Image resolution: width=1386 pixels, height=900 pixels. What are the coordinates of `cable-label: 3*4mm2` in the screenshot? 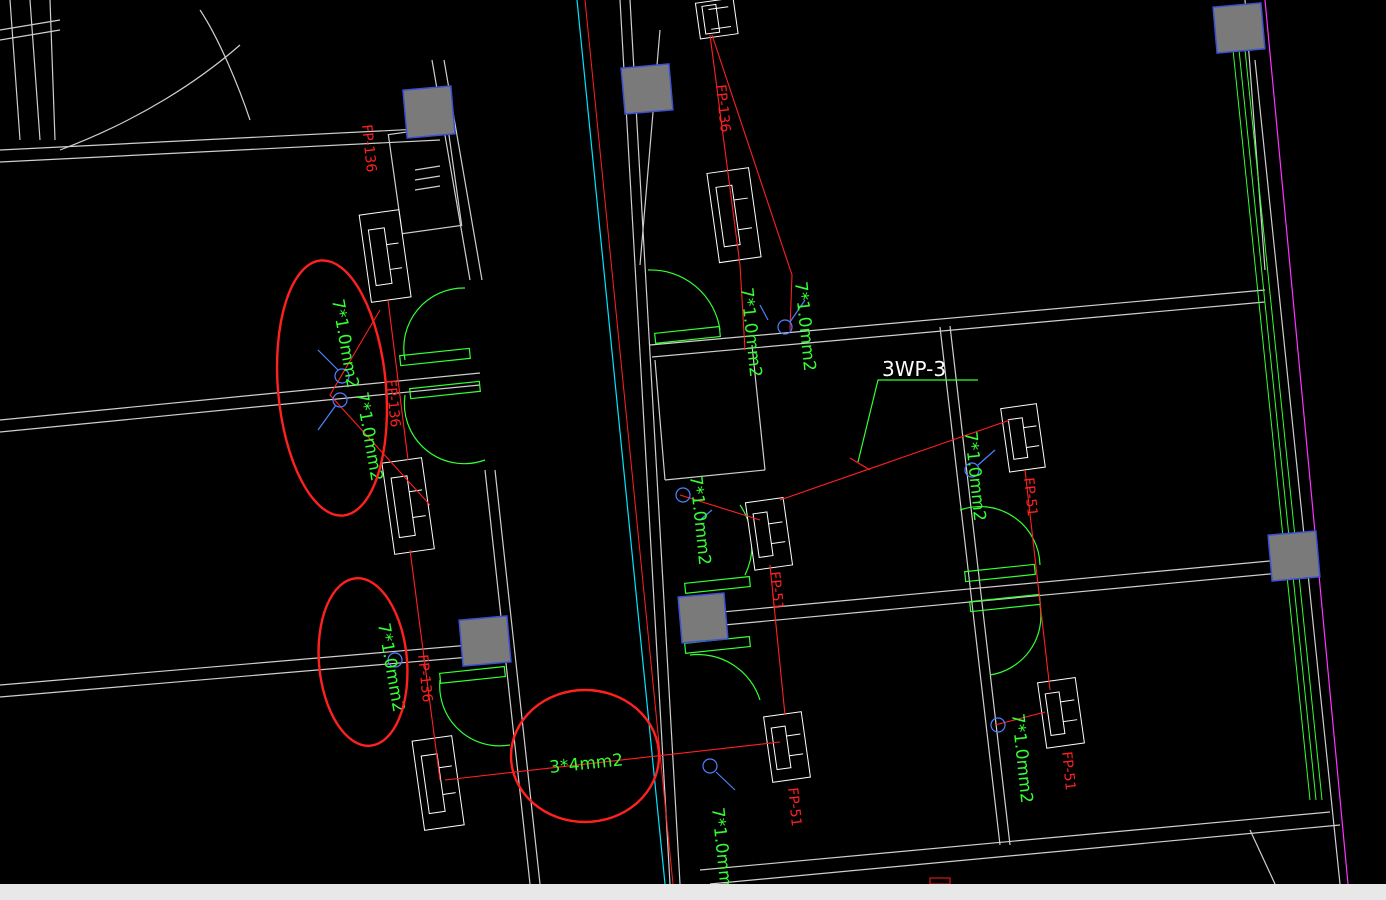 It's located at (586, 764).